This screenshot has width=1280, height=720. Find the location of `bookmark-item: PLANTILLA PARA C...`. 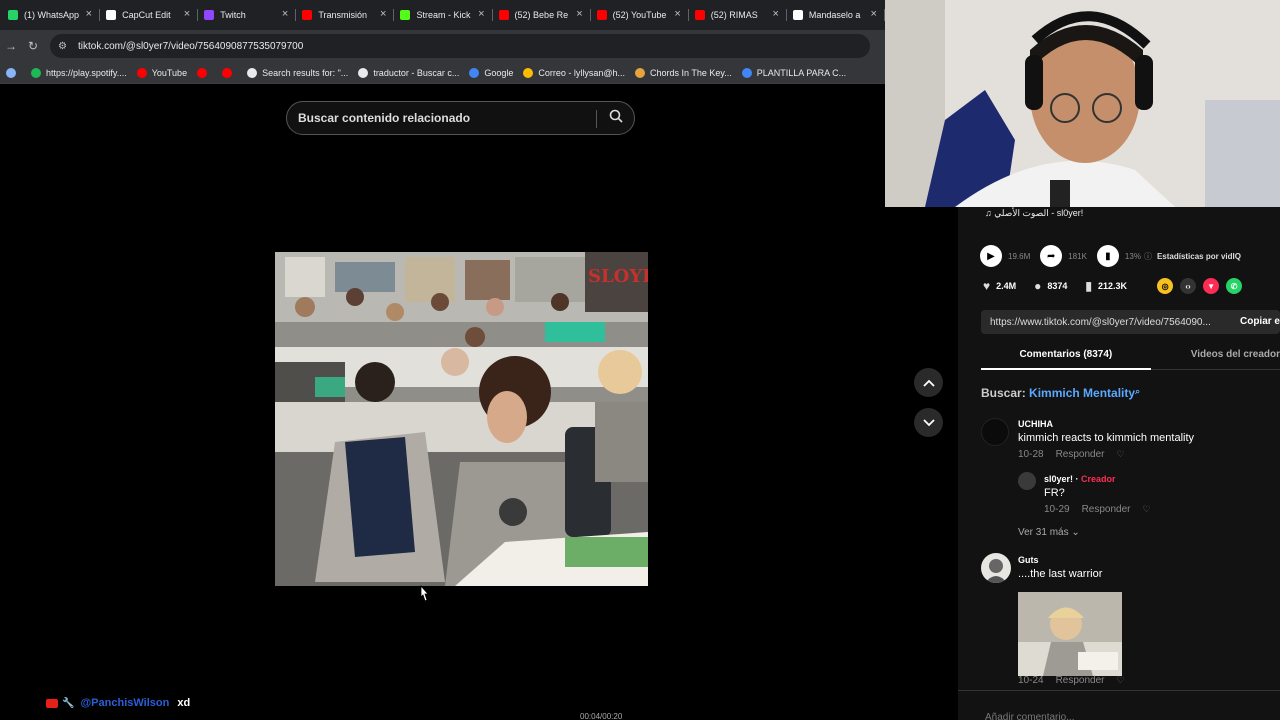

bookmark-item: PLANTILLA PARA C... is located at coordinates (794, 72).